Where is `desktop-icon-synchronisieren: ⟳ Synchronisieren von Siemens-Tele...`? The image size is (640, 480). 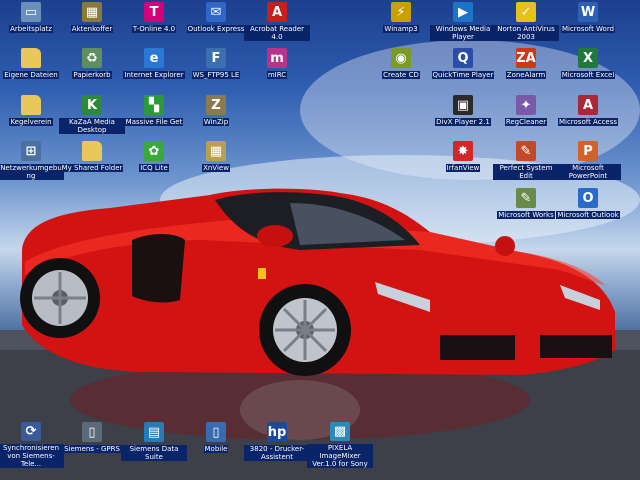 desktop-icon-synchronisieren: ⟳ Synchronisieren von Siemens-Tele... is located at coordinates (32, 445).